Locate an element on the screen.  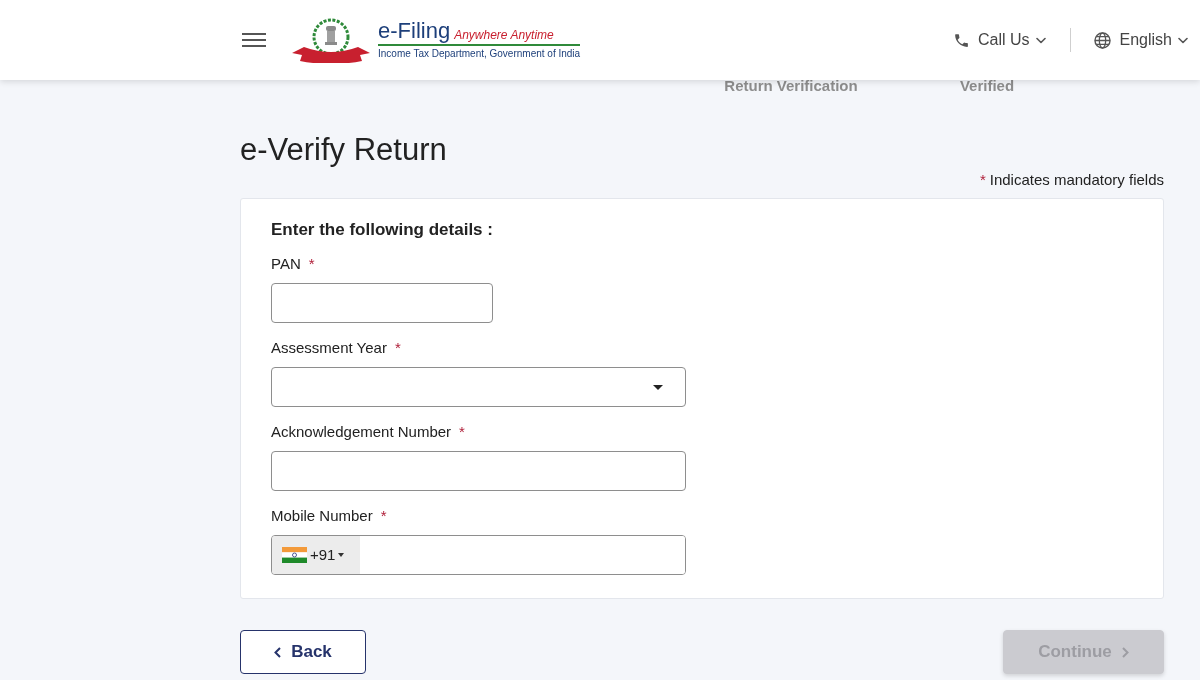
step-label: Return Verification is located at coordinates (791, 86).